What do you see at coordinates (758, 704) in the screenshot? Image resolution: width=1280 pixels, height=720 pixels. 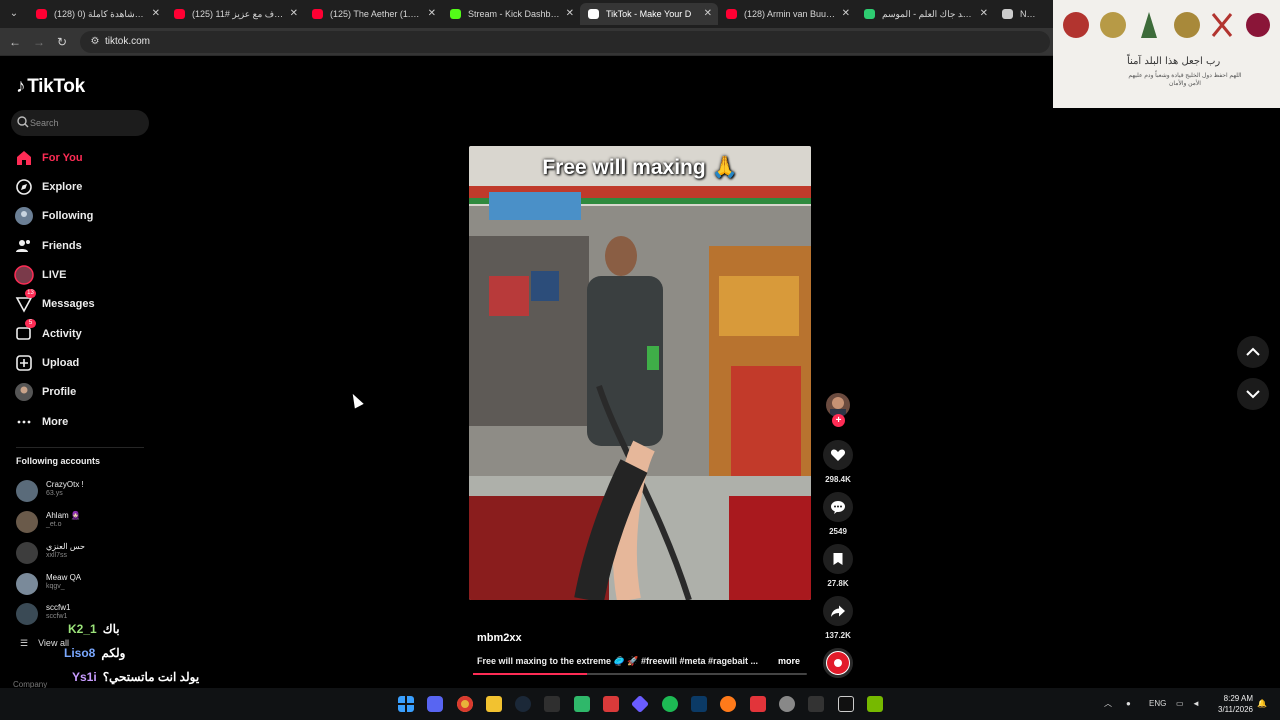 I see `red-app-icon` at bounding box center [758, 704].